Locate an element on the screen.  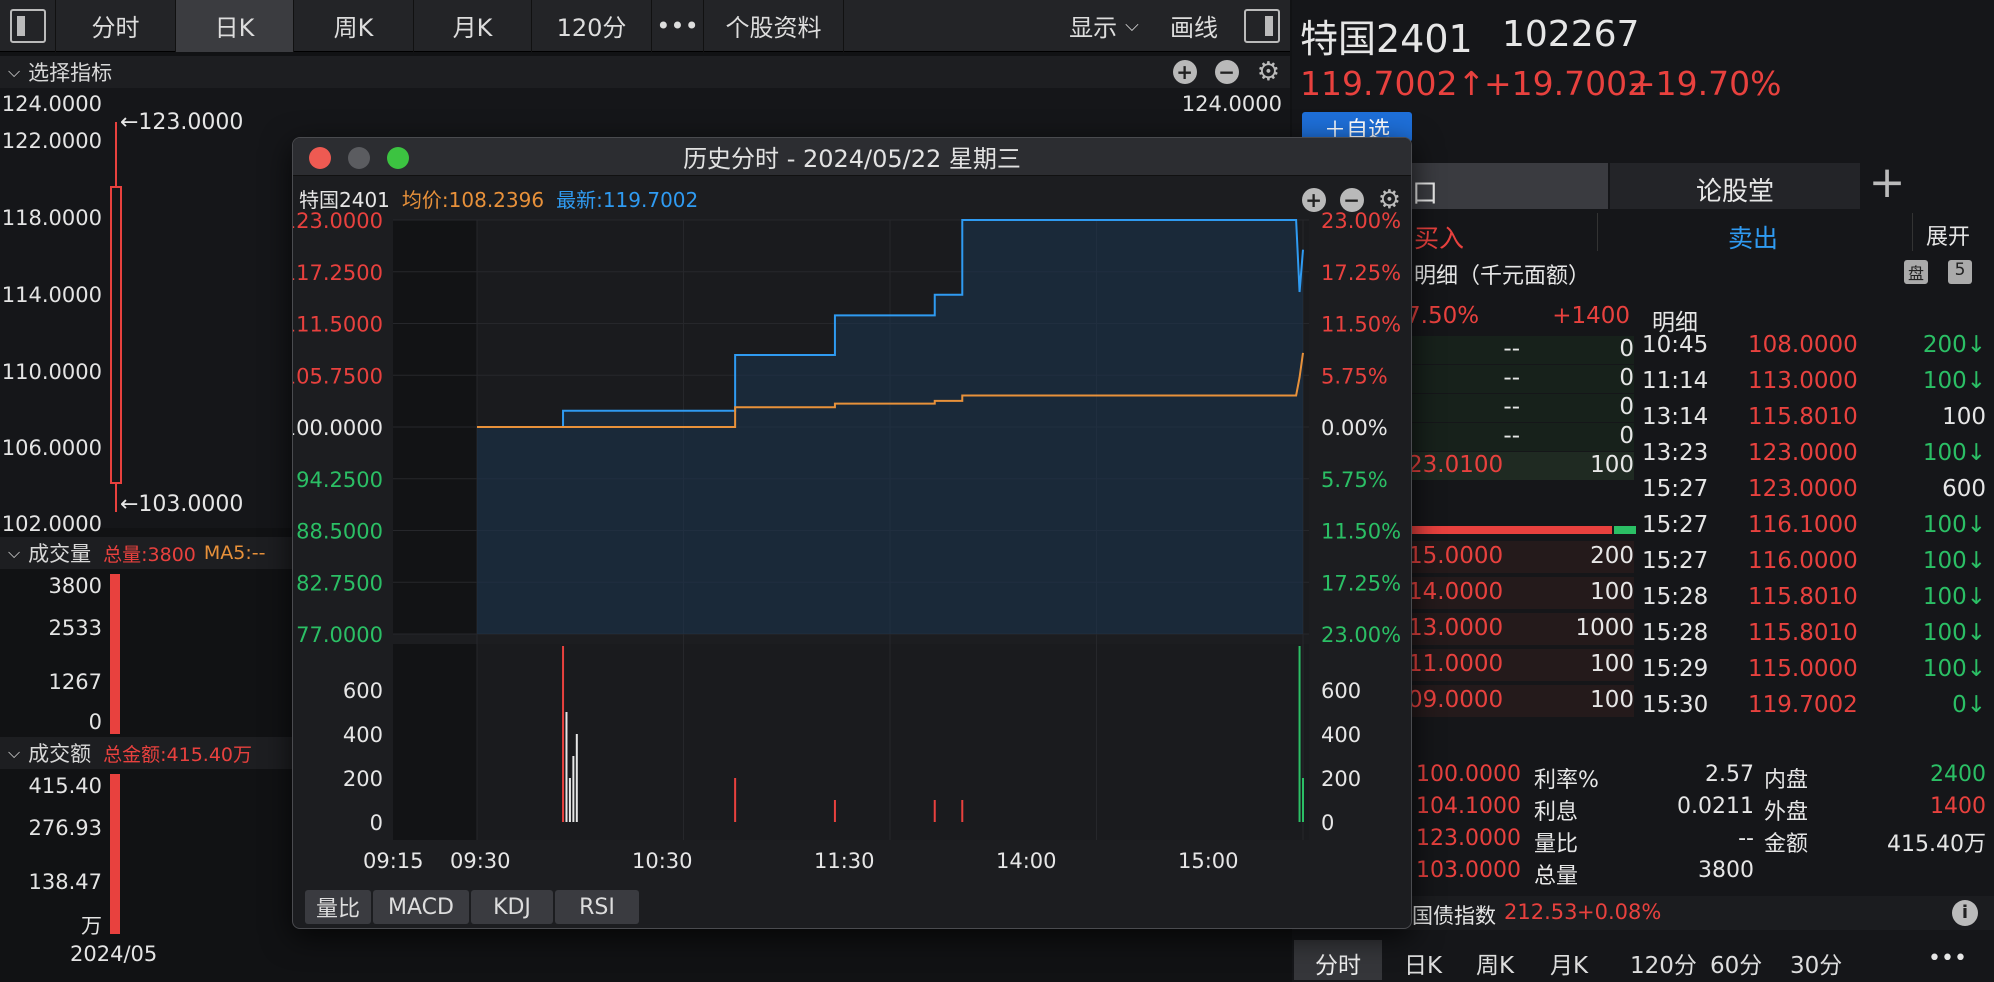
depth-5-badge: 5 is located at coordinates (1960, 272).